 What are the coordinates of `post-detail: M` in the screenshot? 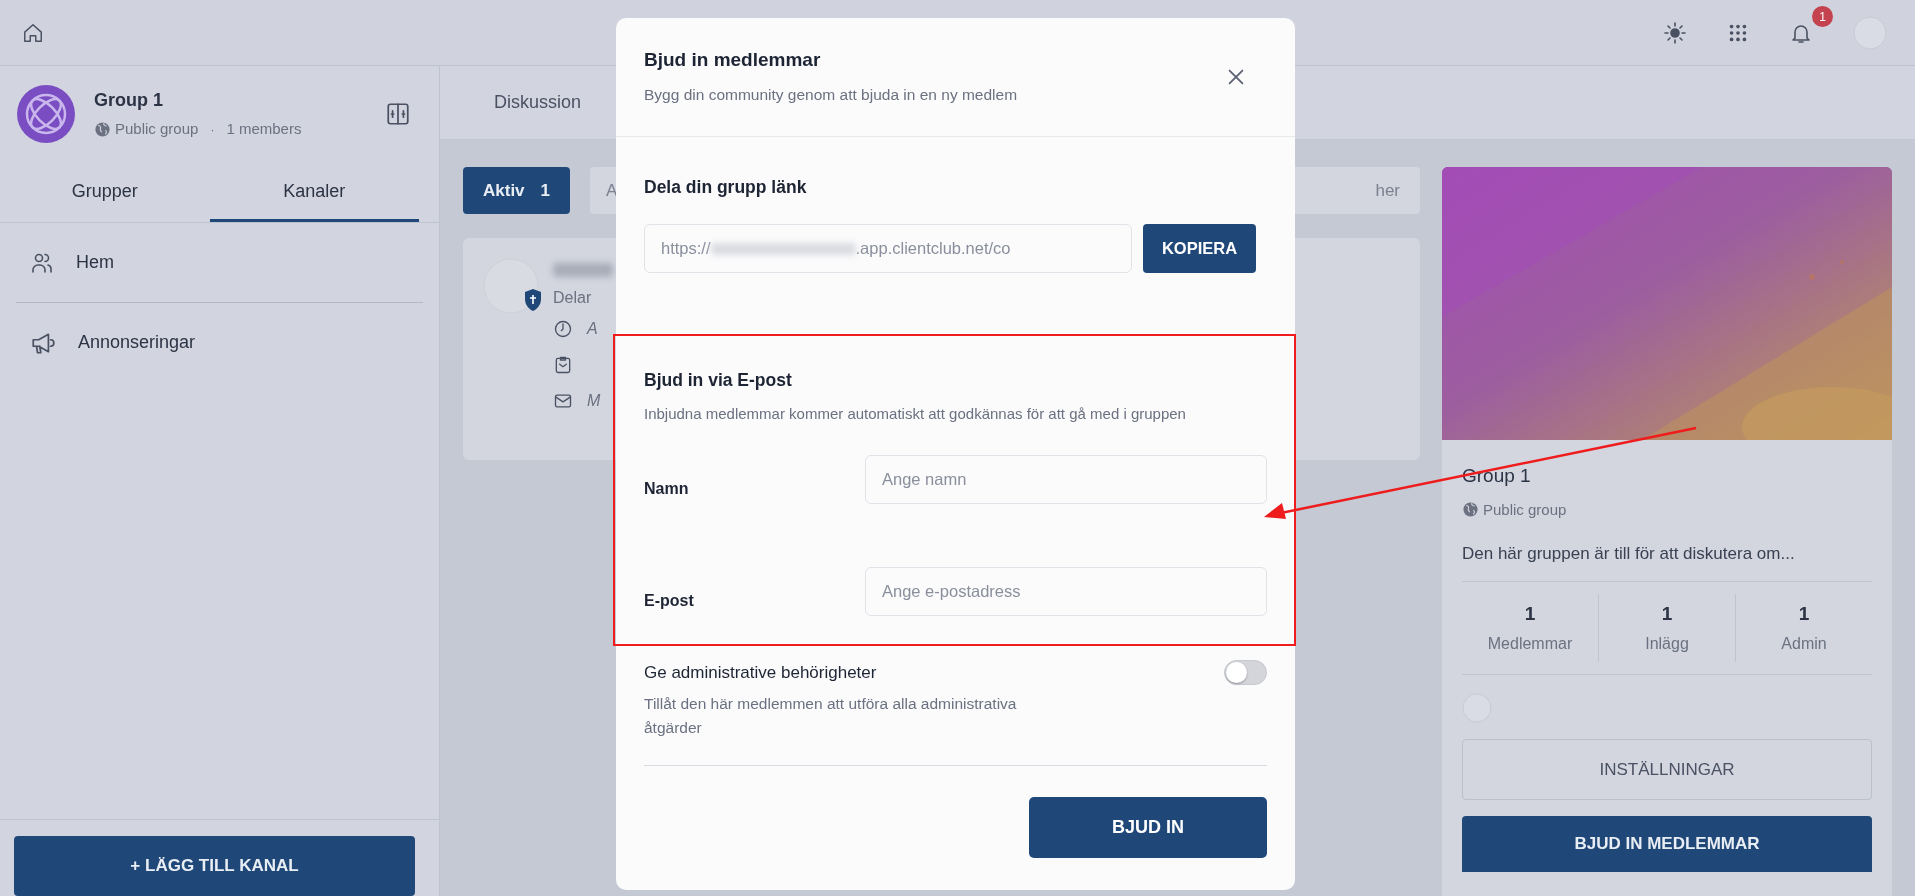 It's located at (594, 401).